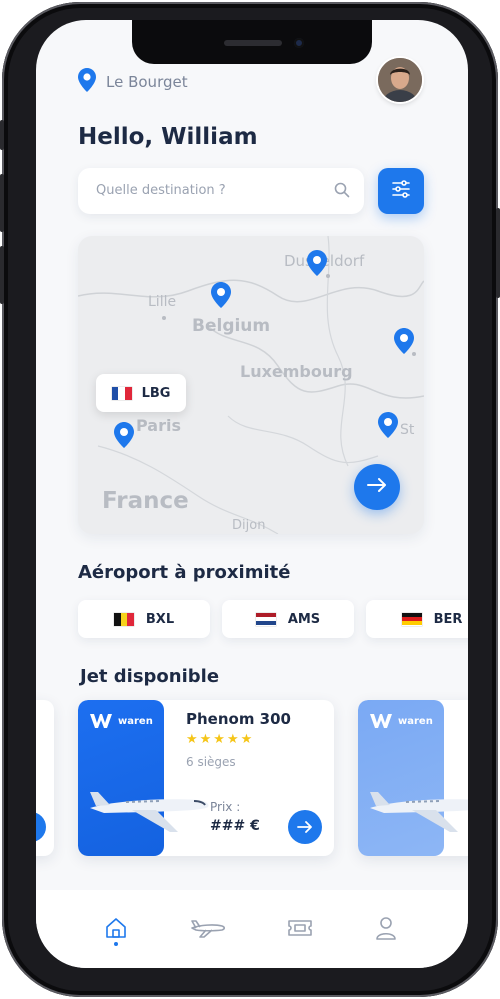 This screenshot has width=500, height=999. What do you see at coordinates (145, 501) in the screenshot?
I see `map-label: France` at bounding box center [145, 501].